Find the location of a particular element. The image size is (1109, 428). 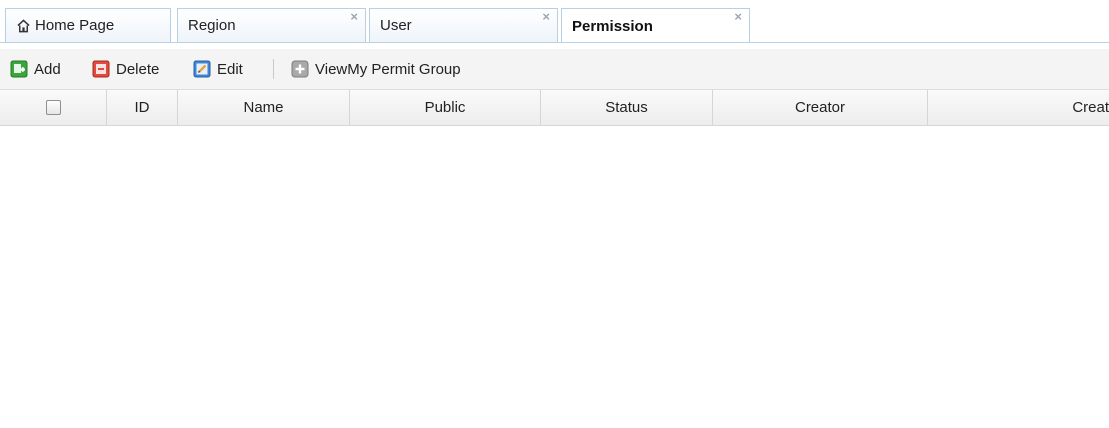

tab-label: Home Page is located at coordinates (75, 25).